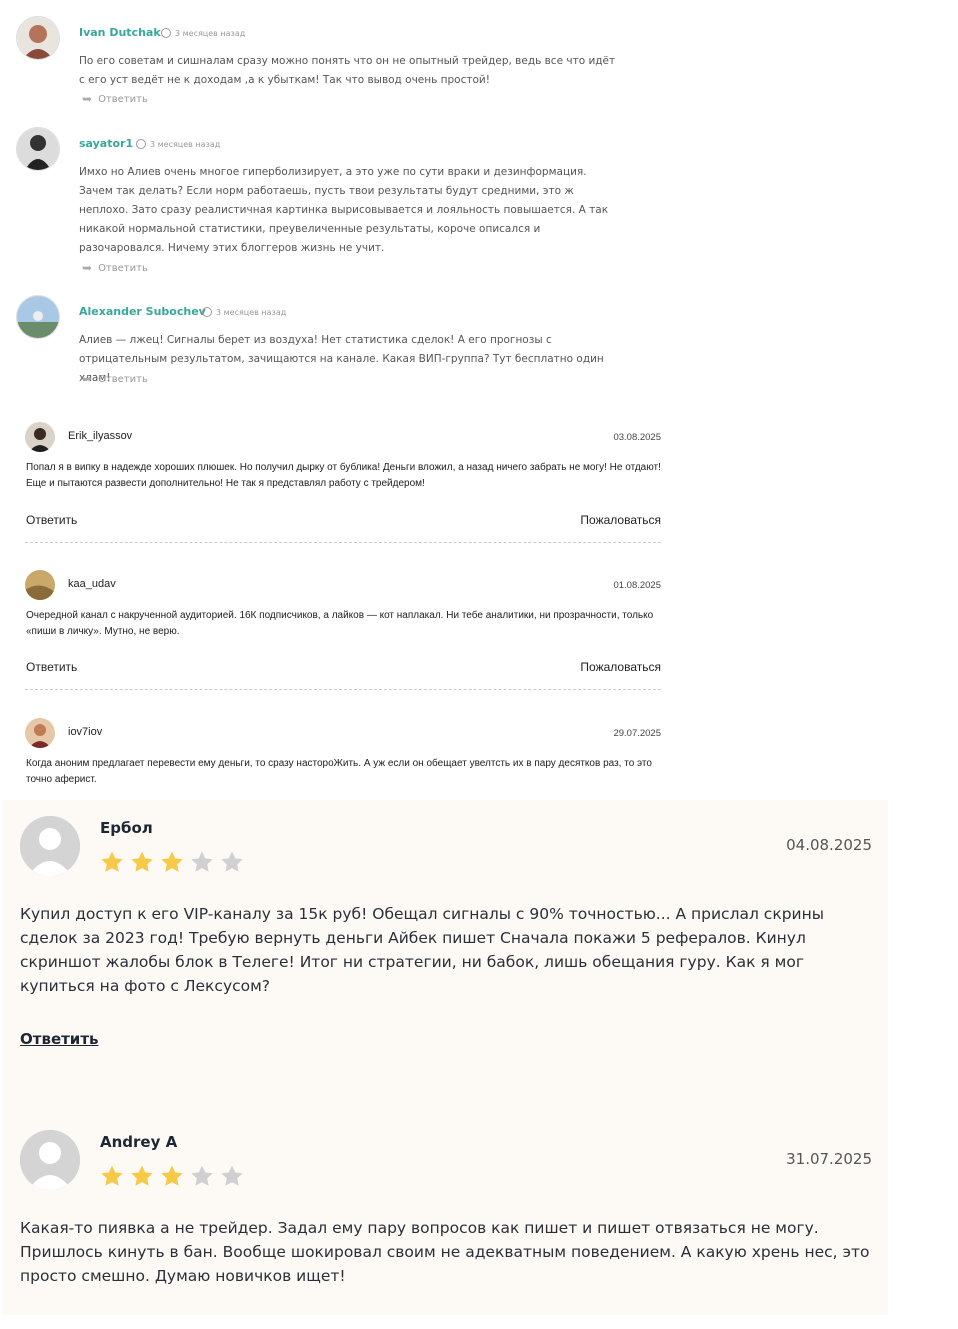 The height and width of the screenshot is (1329, 958). What do you see at coordinates (85, 732) in the screenshot?
I see `comment-author: iov7iov` at bounding box center [85, 732].